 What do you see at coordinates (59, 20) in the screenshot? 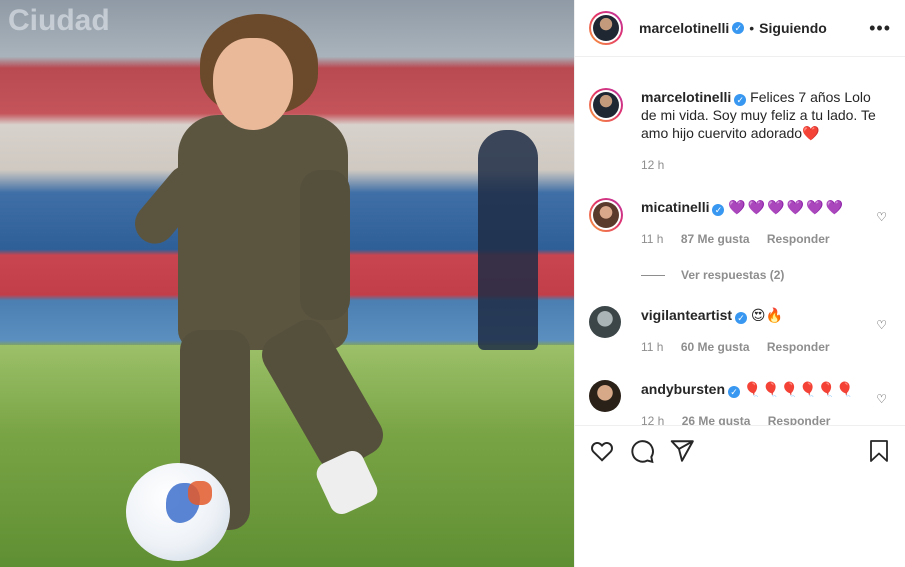
I see `stadium-sign: Ciudad` at bounding box center [59, 20].